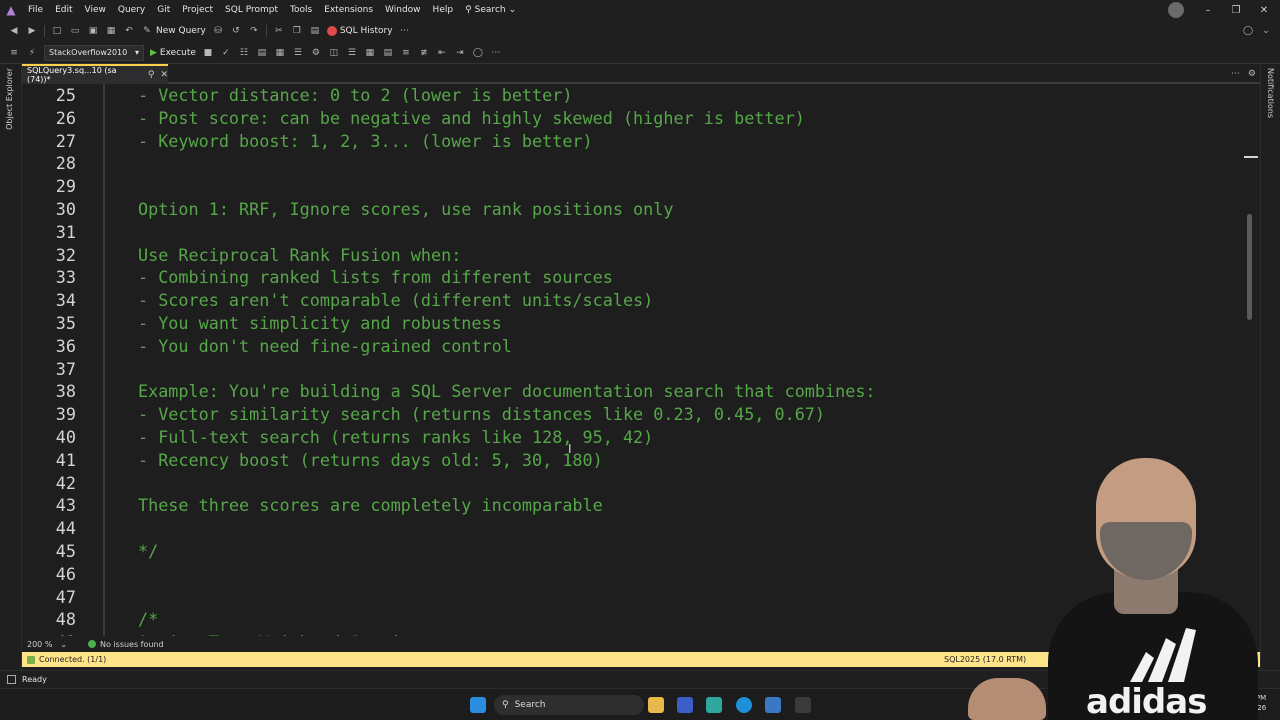  I want to click on scrollbar-thumb, so click(1249, 267).